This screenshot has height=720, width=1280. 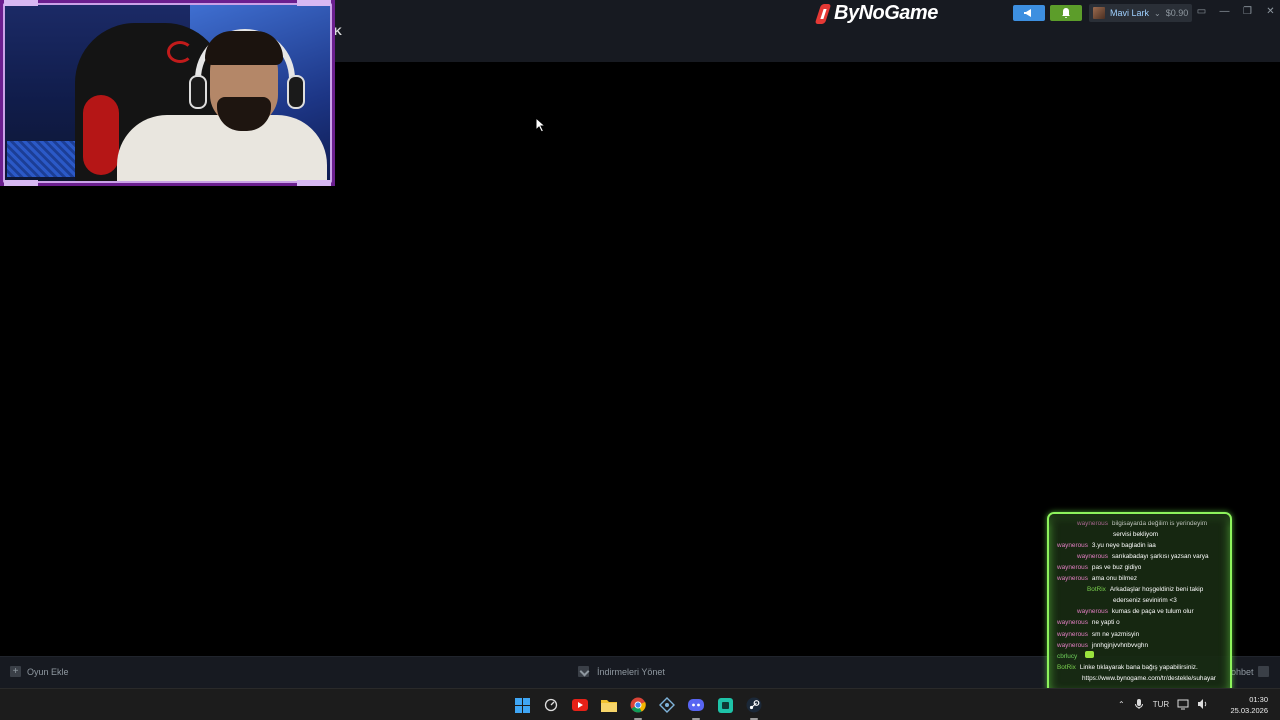 What do you see at coordinates (1115, 634) in the screenshot?
I see `chat-message-text: sm ne yazmisyin` at bounding box center [1115, 634].